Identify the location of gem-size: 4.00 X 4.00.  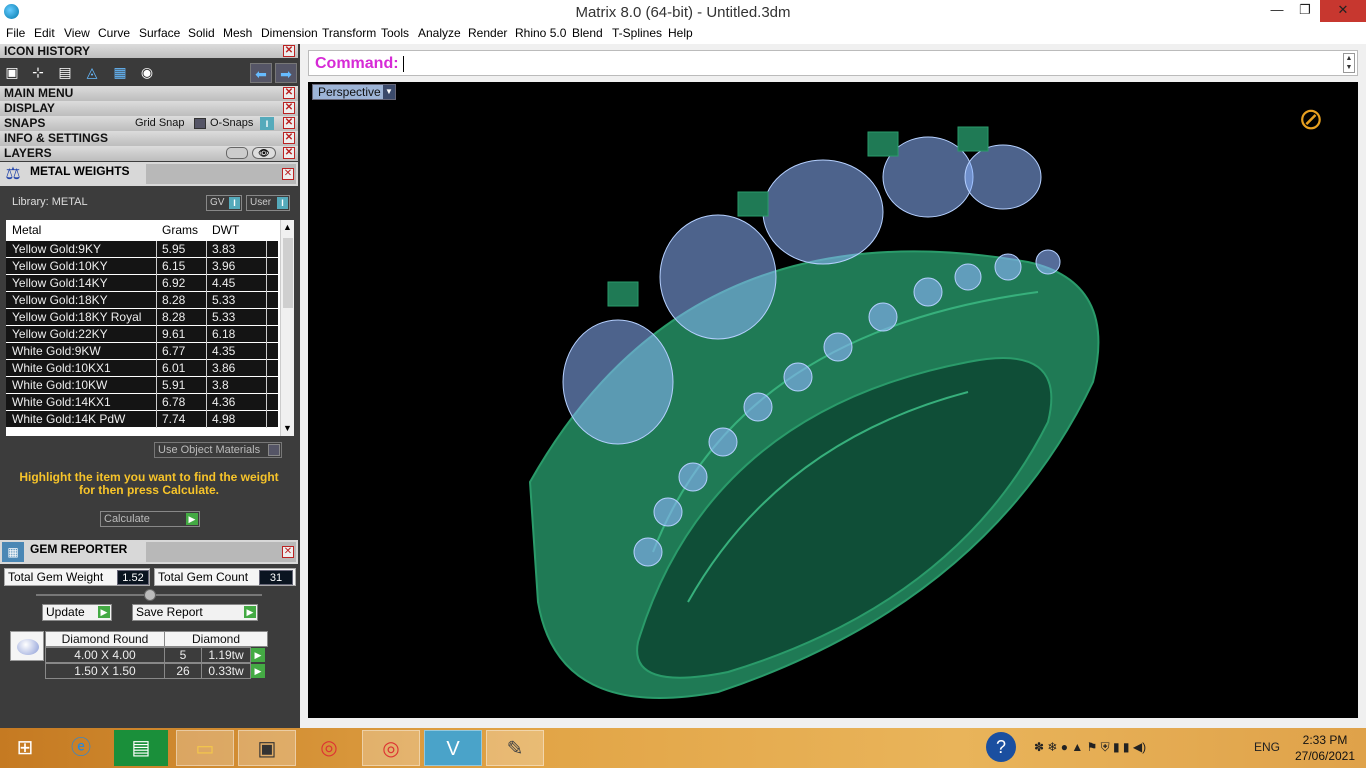
(105, 655).